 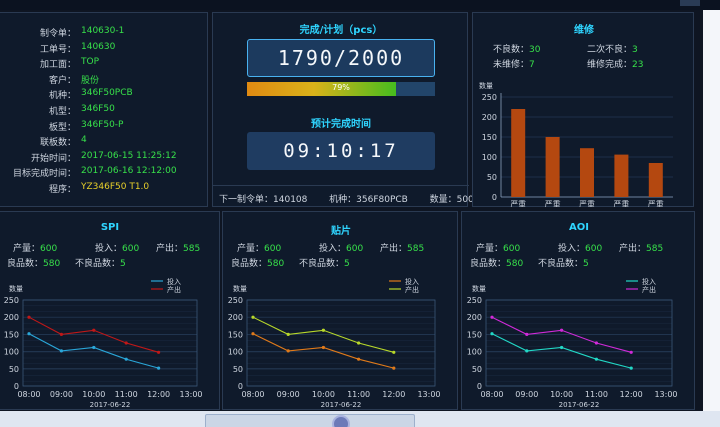 I want to click on order-field-value: 140630, so click(x=98, y=46).